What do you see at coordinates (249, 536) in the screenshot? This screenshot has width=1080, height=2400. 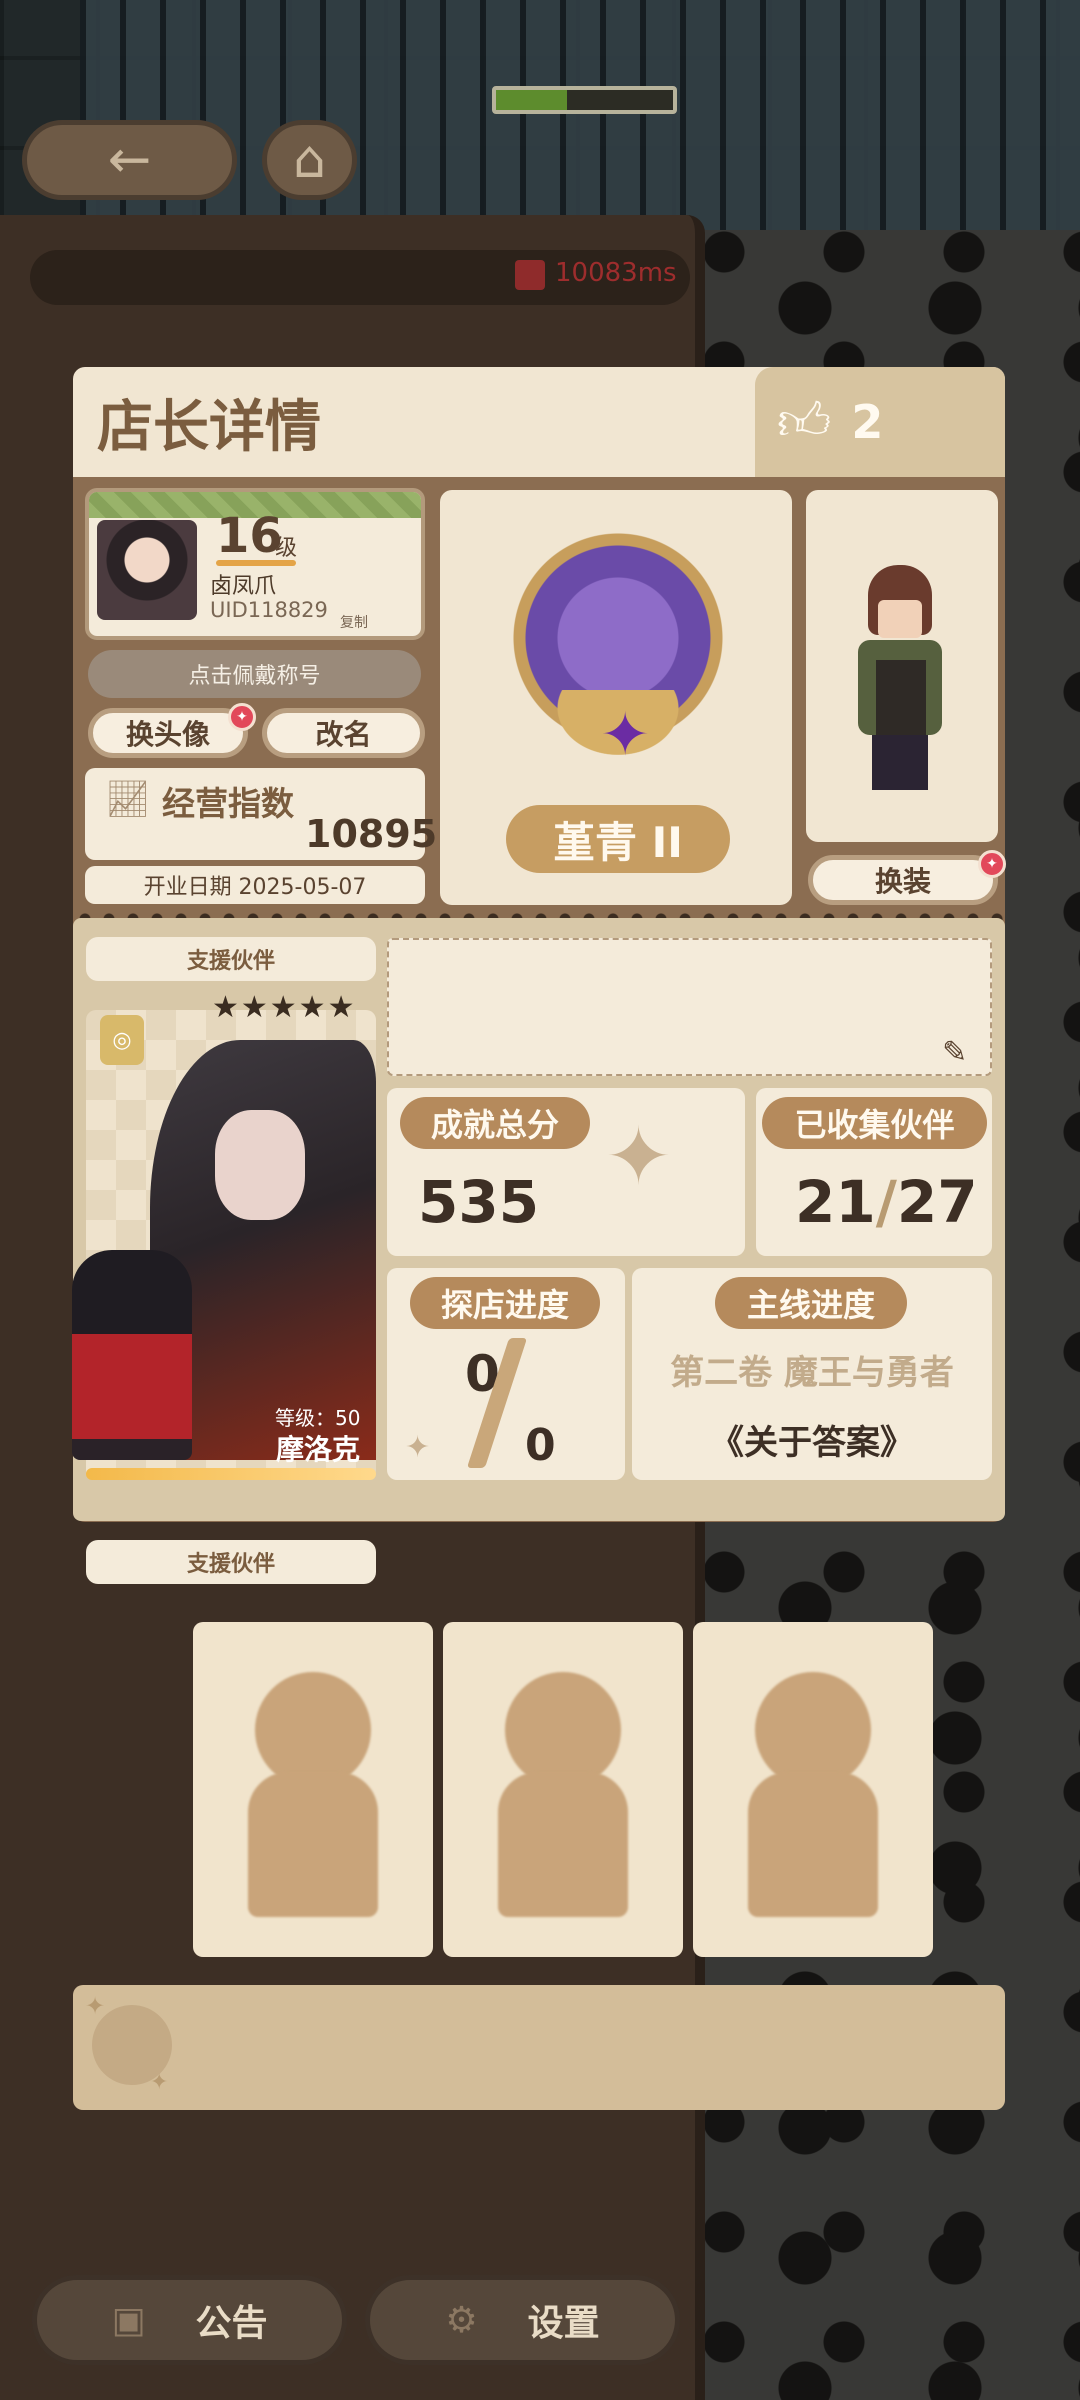 I see `player-level: 16` at bounding box center [249, 536].